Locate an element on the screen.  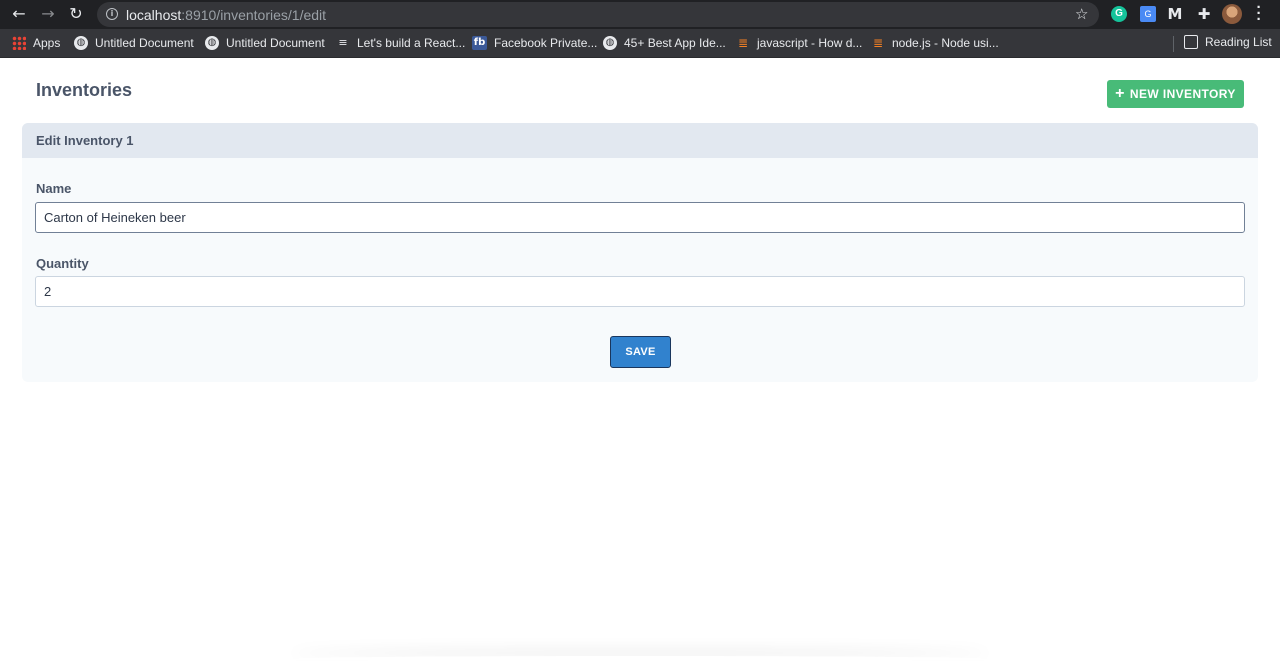
save-button: SAVE is located at coordinates (640, 352).